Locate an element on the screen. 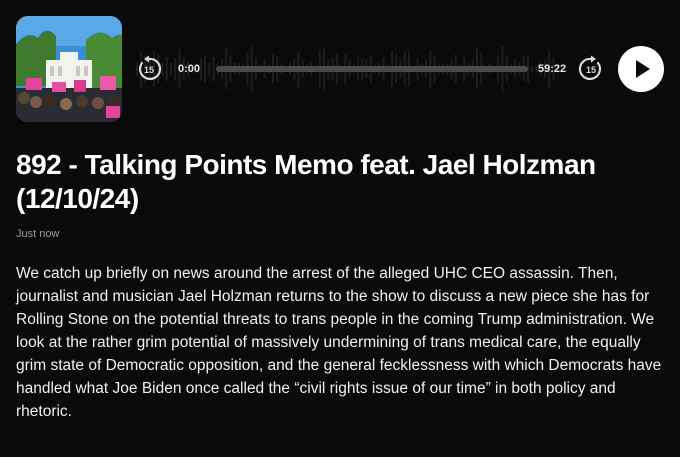 This screenshot has height=457, width=680. episode-cover-art is located at coordinates (69, 69).